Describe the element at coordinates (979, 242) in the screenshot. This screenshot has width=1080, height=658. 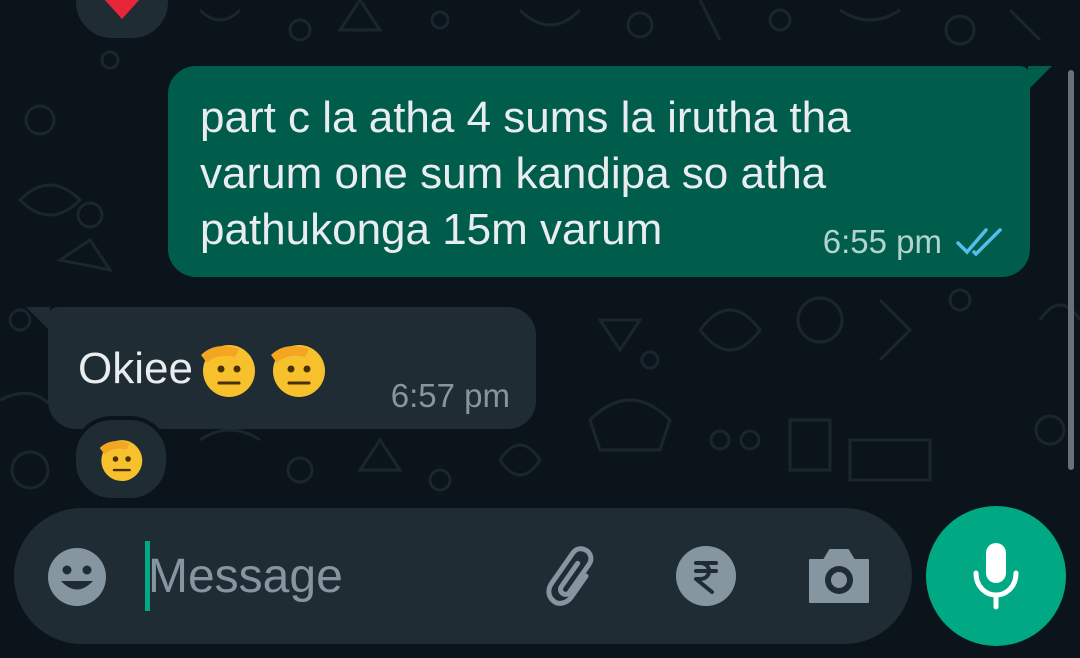
I see `double-tick-icon` at that location.